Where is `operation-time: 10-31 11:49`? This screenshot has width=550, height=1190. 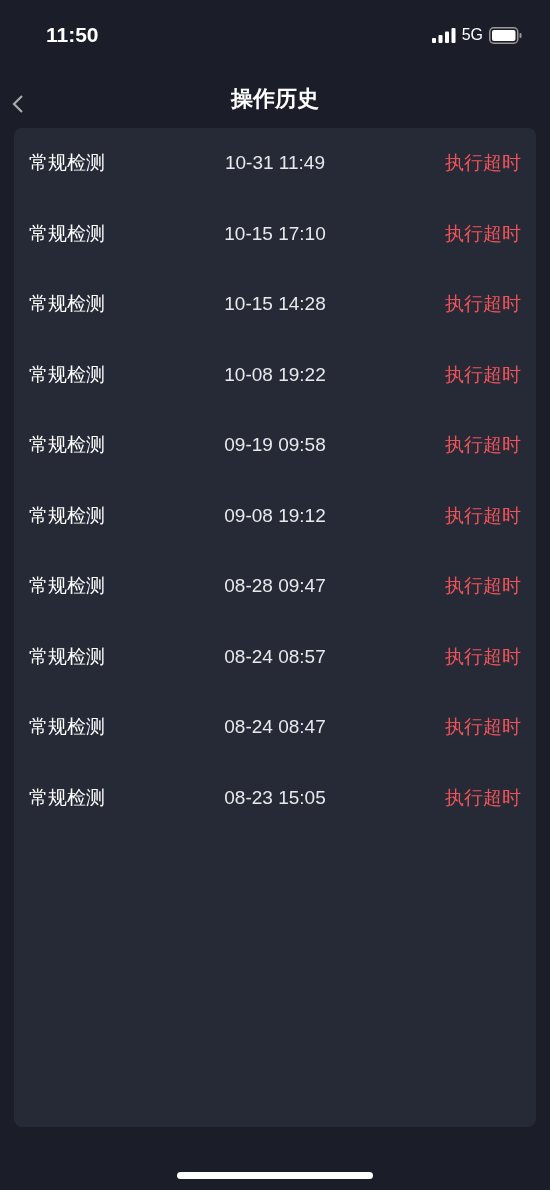 operation-time: 10-31 11:49 is located at coordinates (275, 163).